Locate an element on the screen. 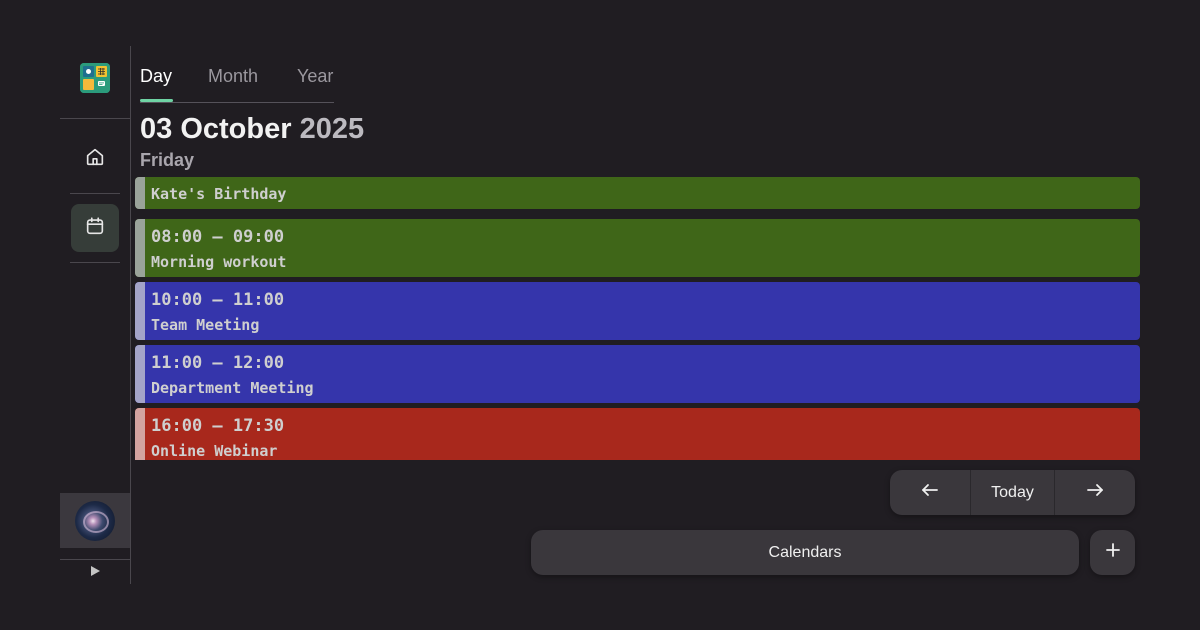 This screenshot has height=630, width=1200. event-title: Online Webinar is located at coordinates (214, 451).